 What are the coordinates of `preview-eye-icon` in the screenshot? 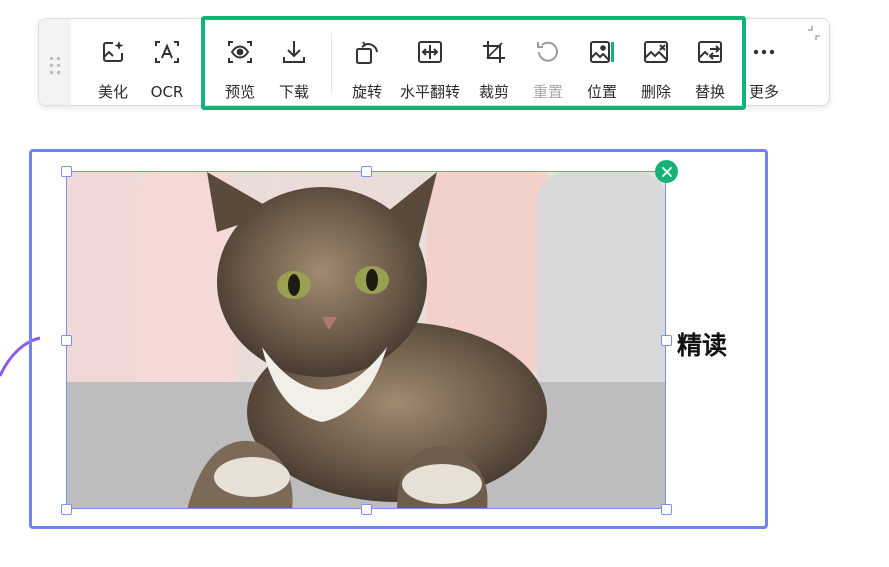 It's located at (240, 52).